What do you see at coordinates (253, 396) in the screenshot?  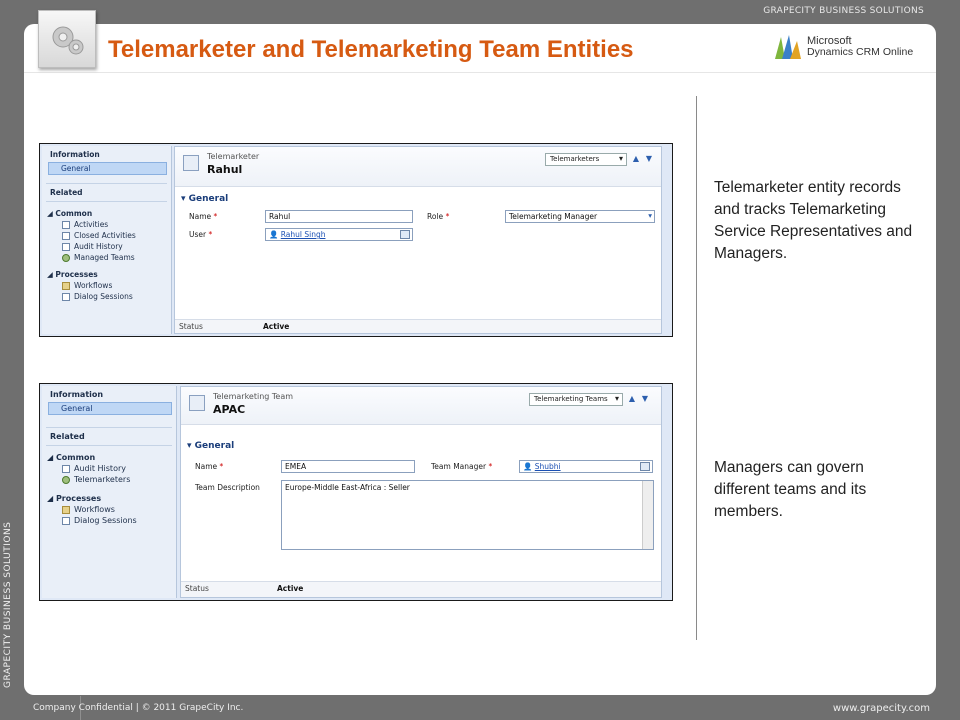 I see `entity-type-label: Telemarketing Team` at bounding box center [253, 396].